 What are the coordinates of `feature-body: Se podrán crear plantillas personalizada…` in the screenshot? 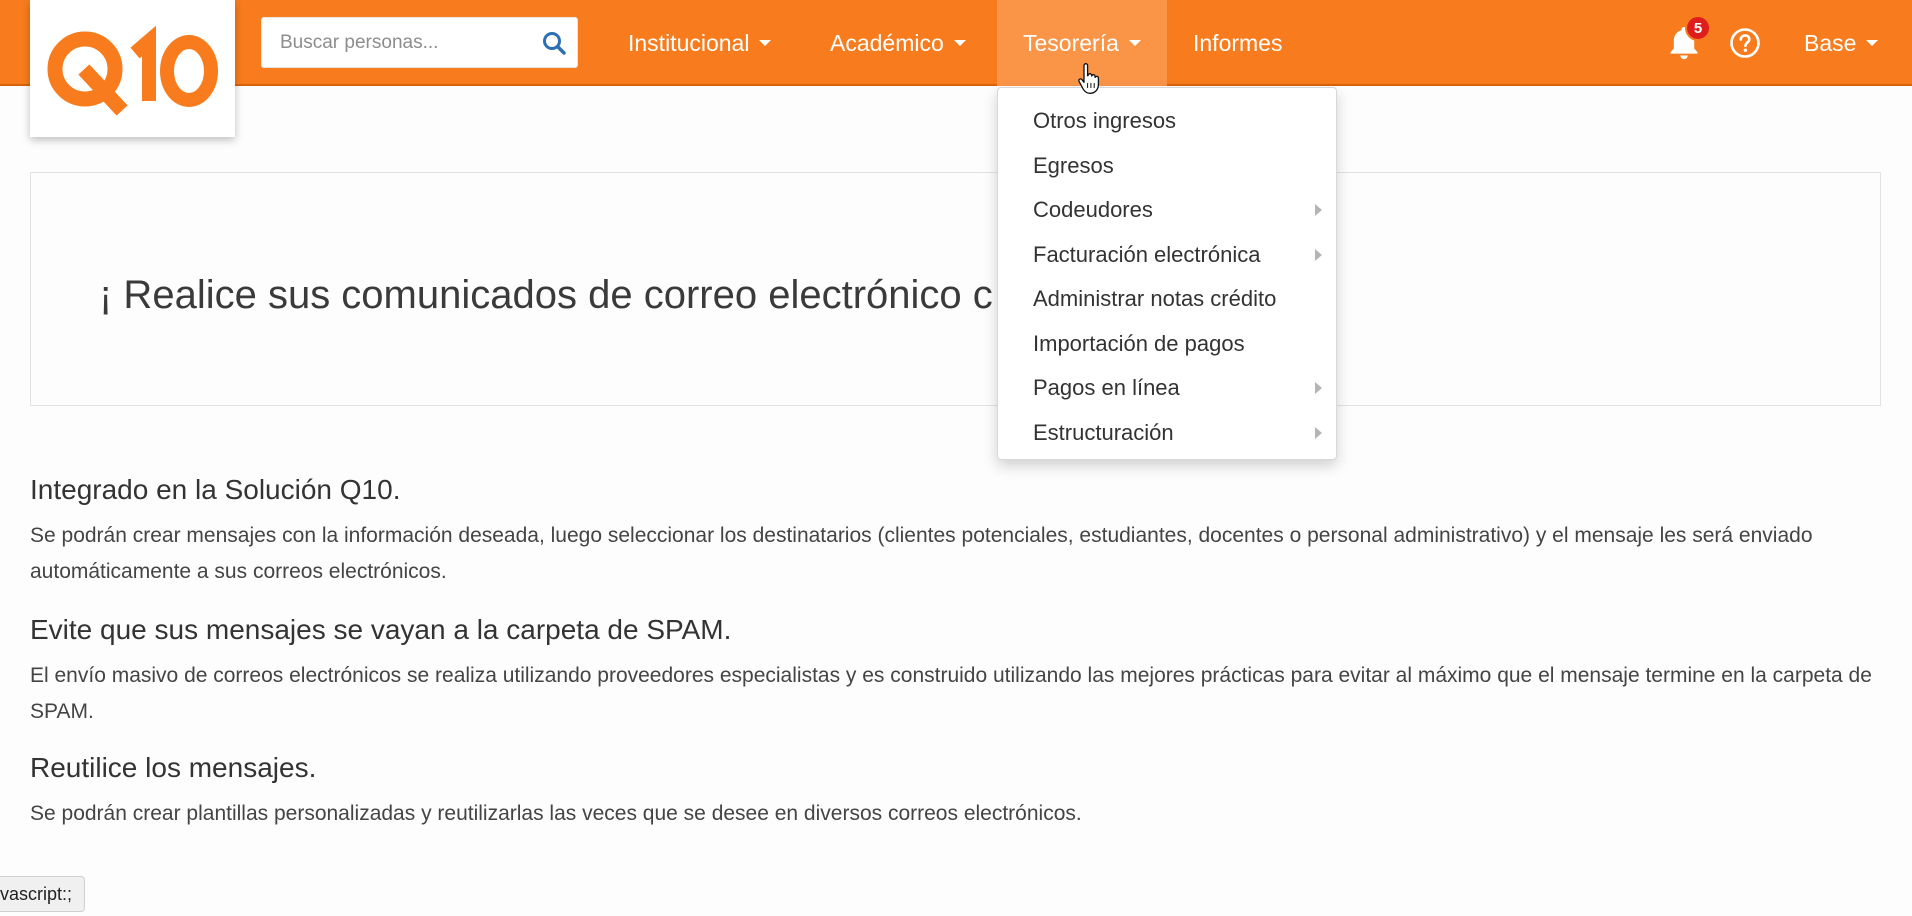 It's located at (556, 813).